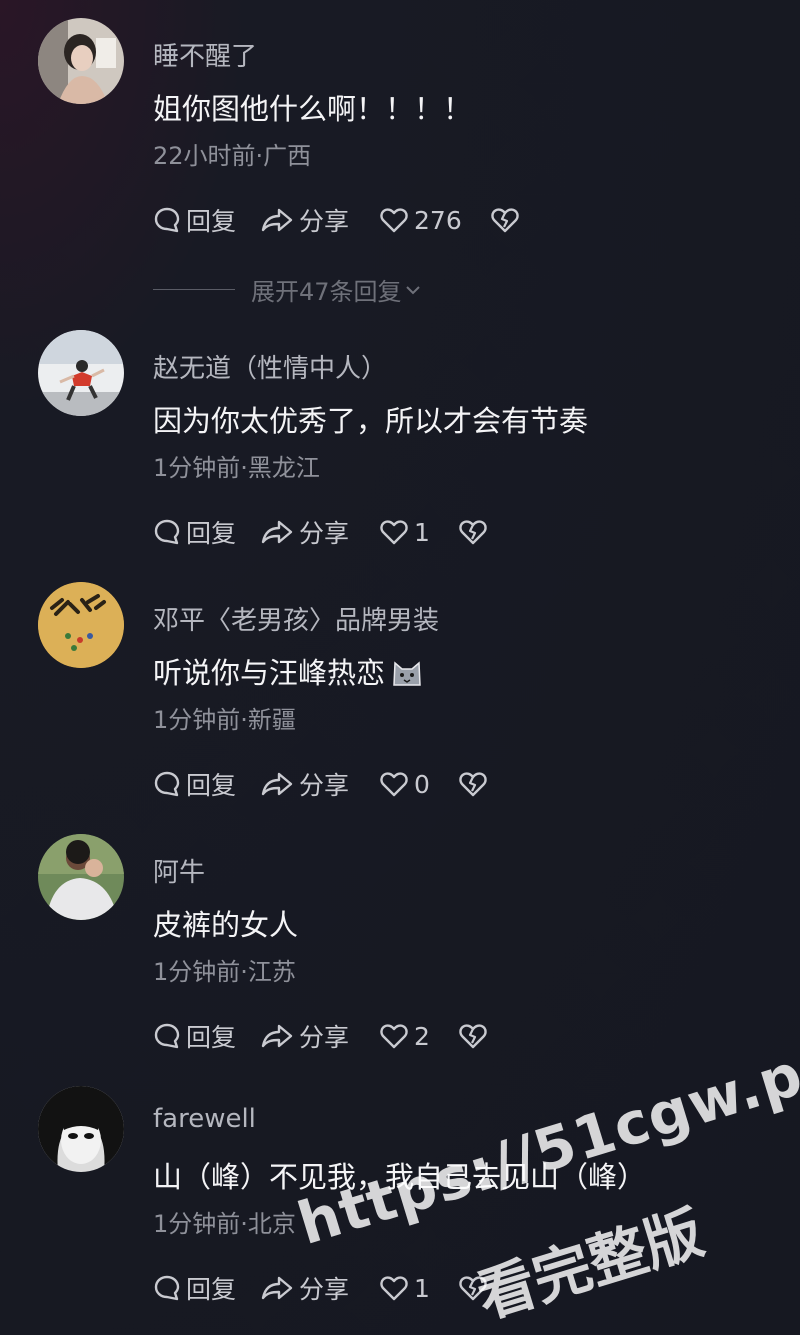  I want to click on like-count: 0, so click(422, 784).